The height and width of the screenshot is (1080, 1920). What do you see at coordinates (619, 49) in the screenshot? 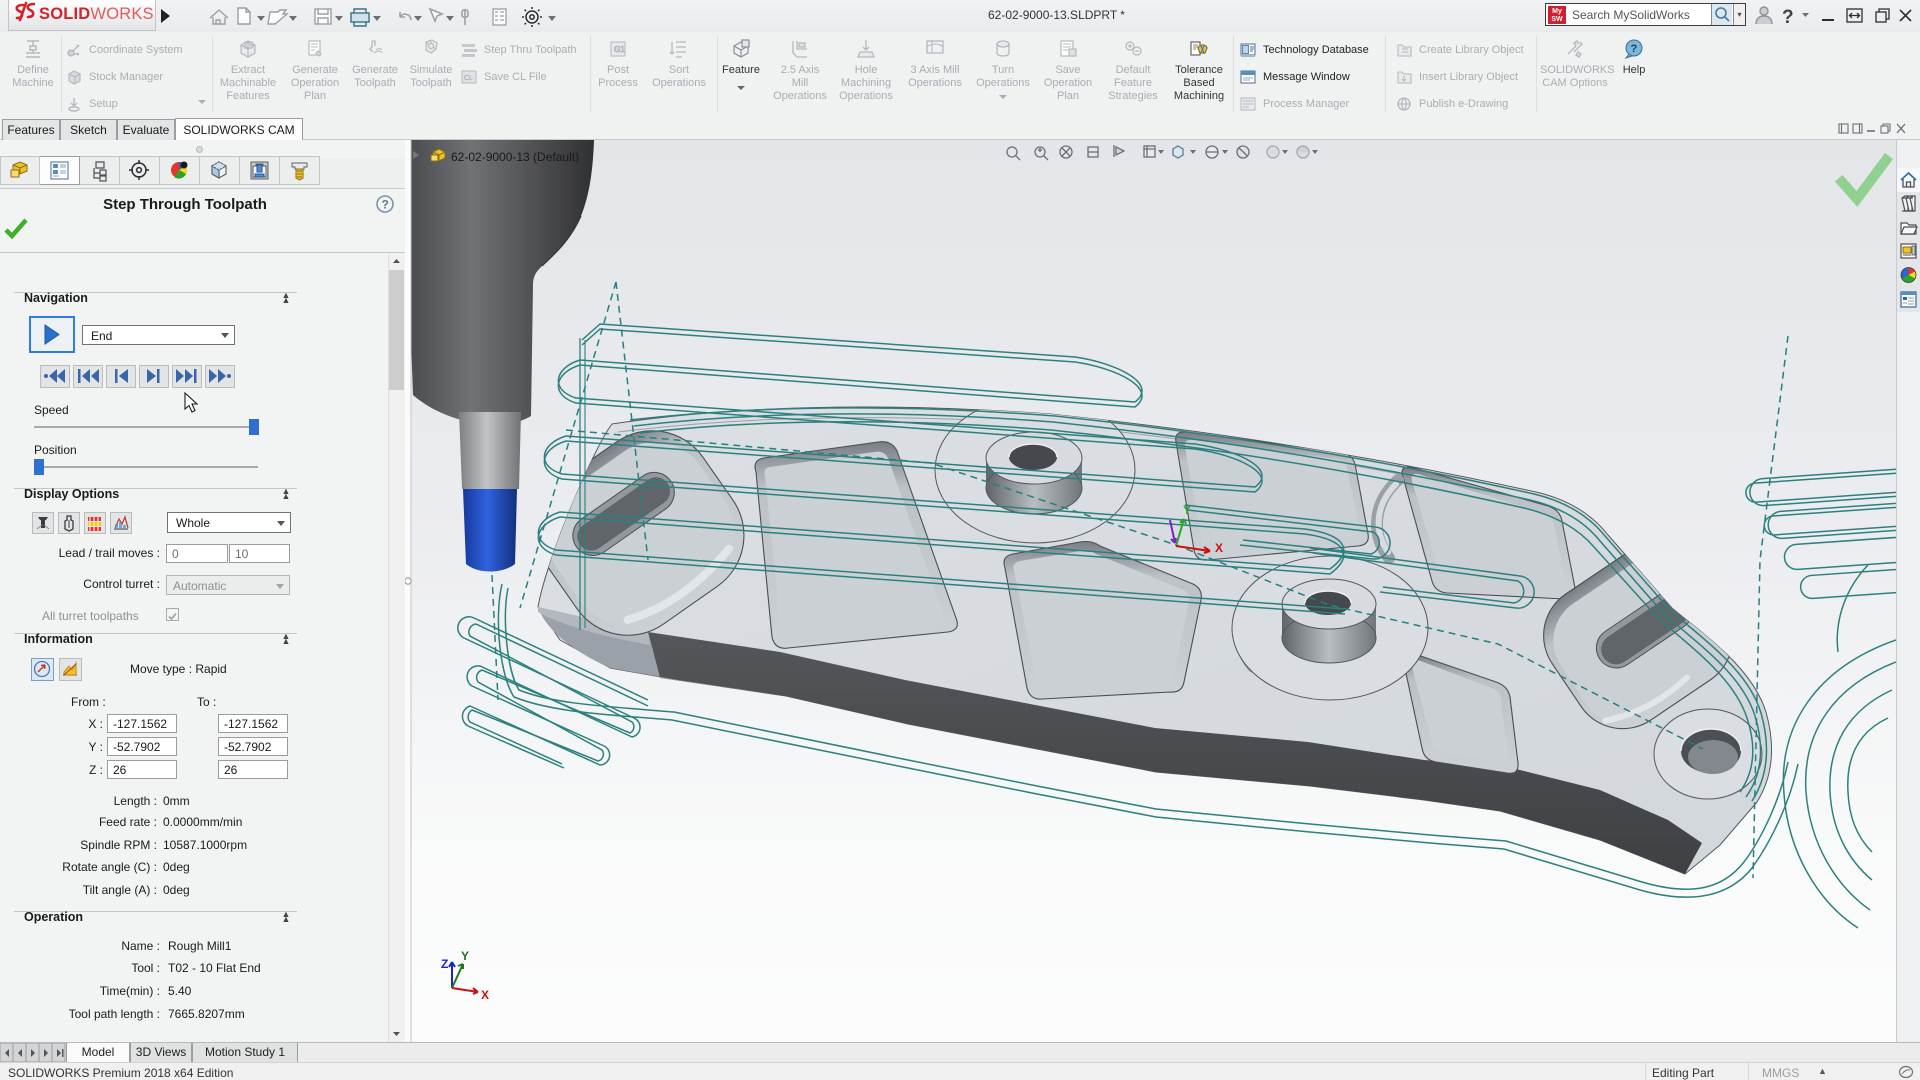
I see `svg-text: G1` at bounding box center [619, 49].